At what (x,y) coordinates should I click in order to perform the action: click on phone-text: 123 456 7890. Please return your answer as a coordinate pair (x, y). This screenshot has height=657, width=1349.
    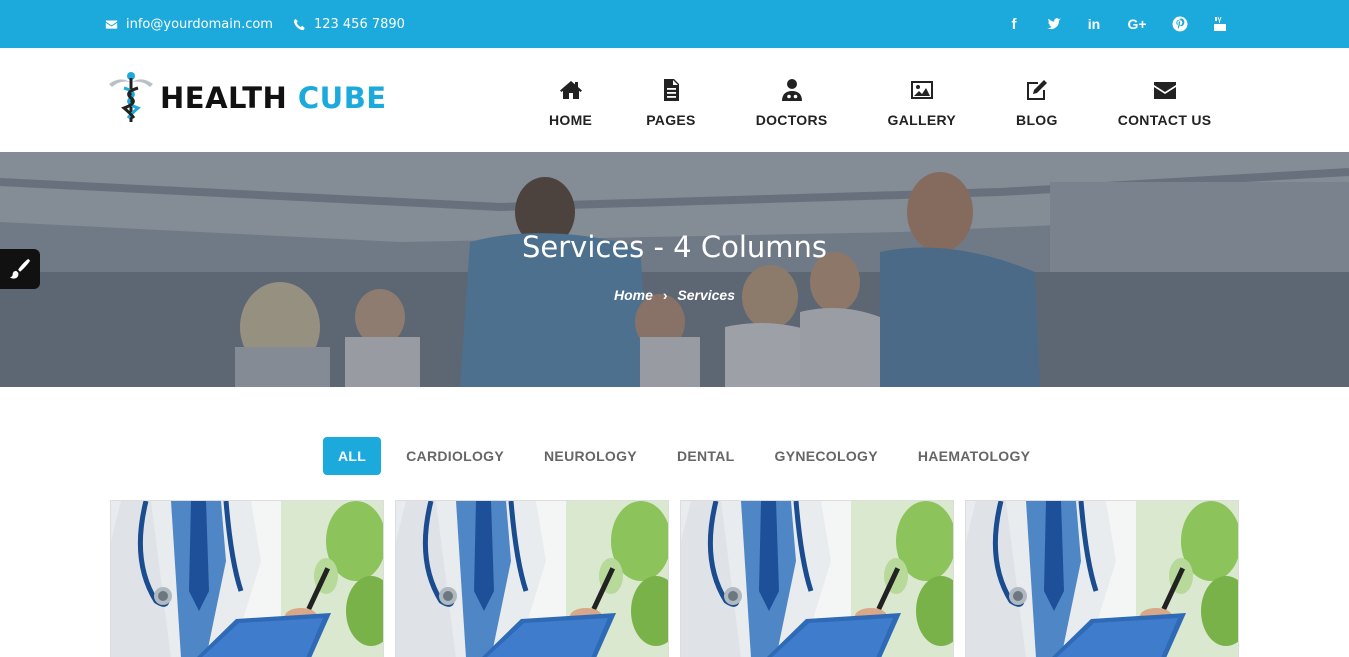
    Looking at the image, I should click on (359, 24).